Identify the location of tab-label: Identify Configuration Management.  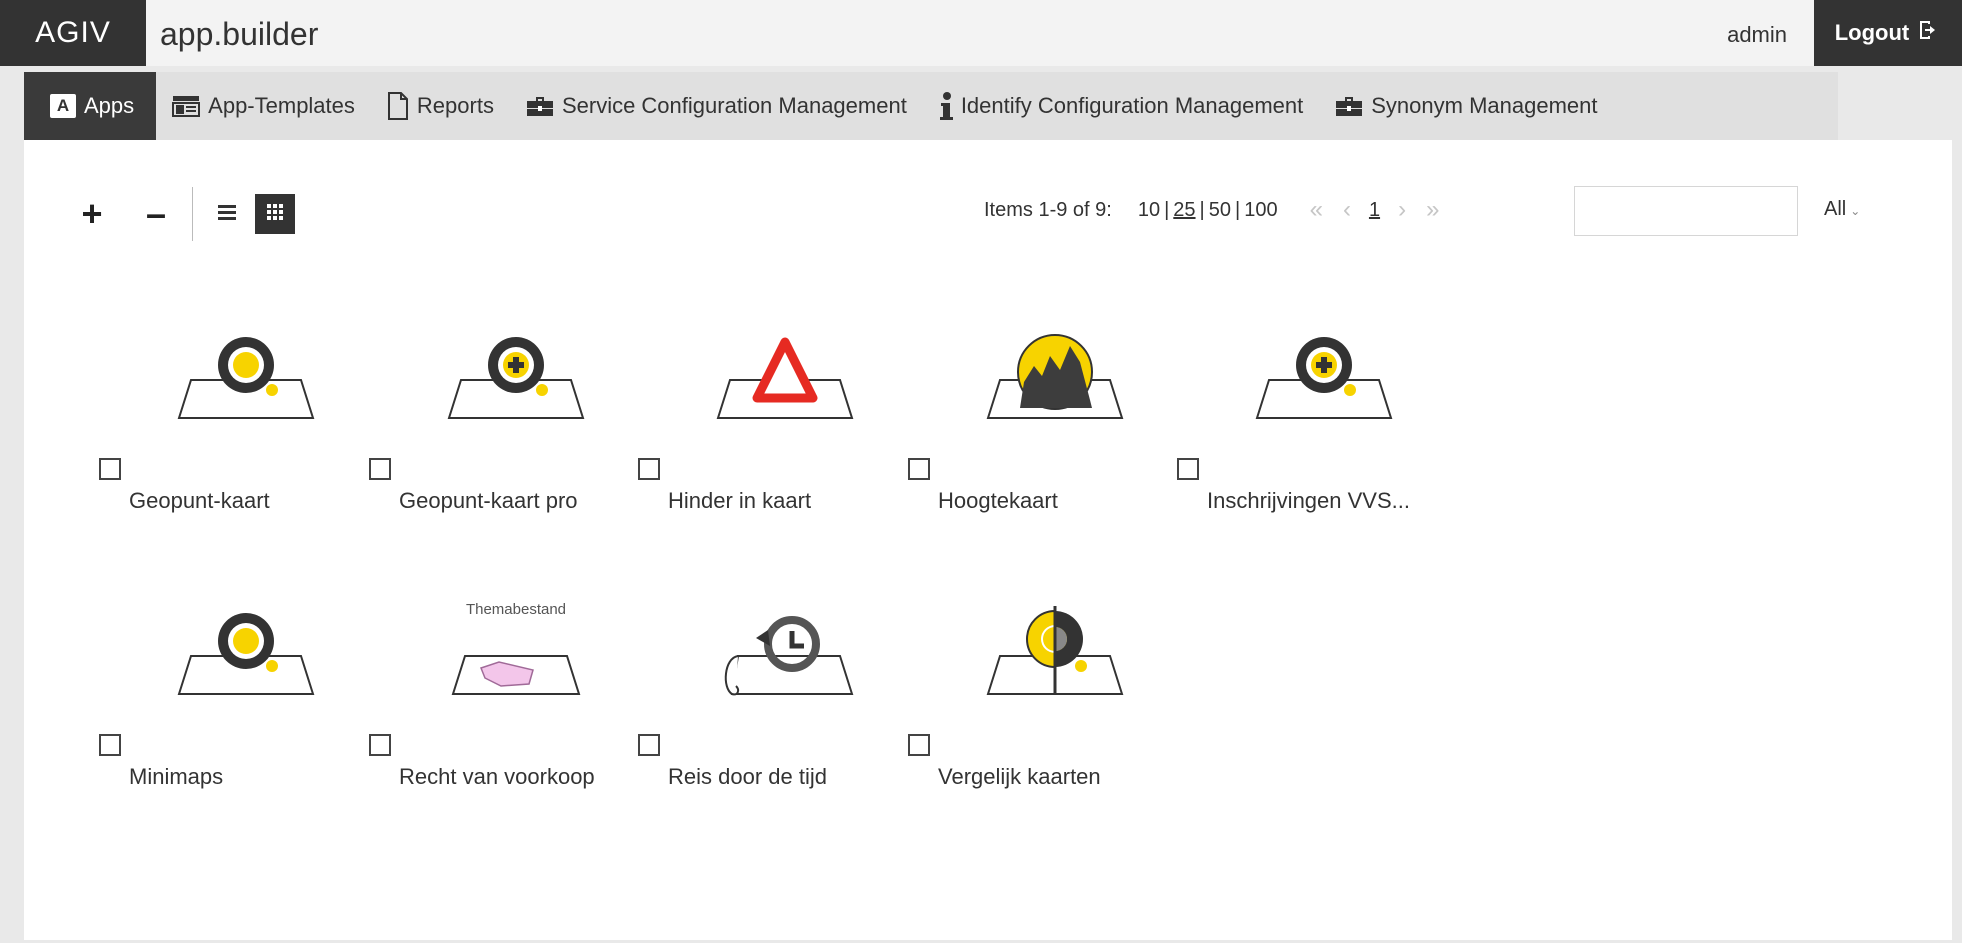
(1132, 105).